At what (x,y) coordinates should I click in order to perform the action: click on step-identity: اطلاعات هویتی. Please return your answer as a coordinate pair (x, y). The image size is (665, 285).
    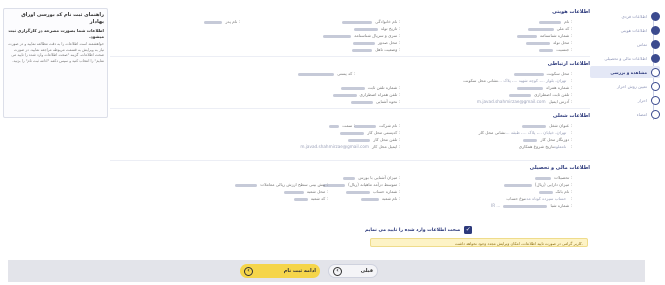
    Looking at the image, I should click on (625, 30).